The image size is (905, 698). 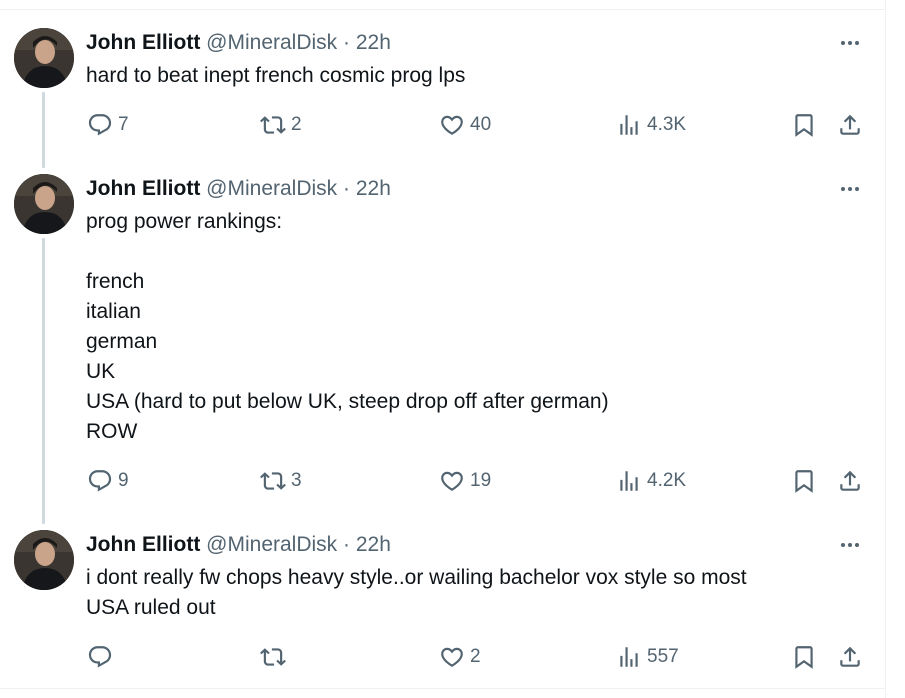 I want to click on retweet-count: 2, so click(x=296, y=124).